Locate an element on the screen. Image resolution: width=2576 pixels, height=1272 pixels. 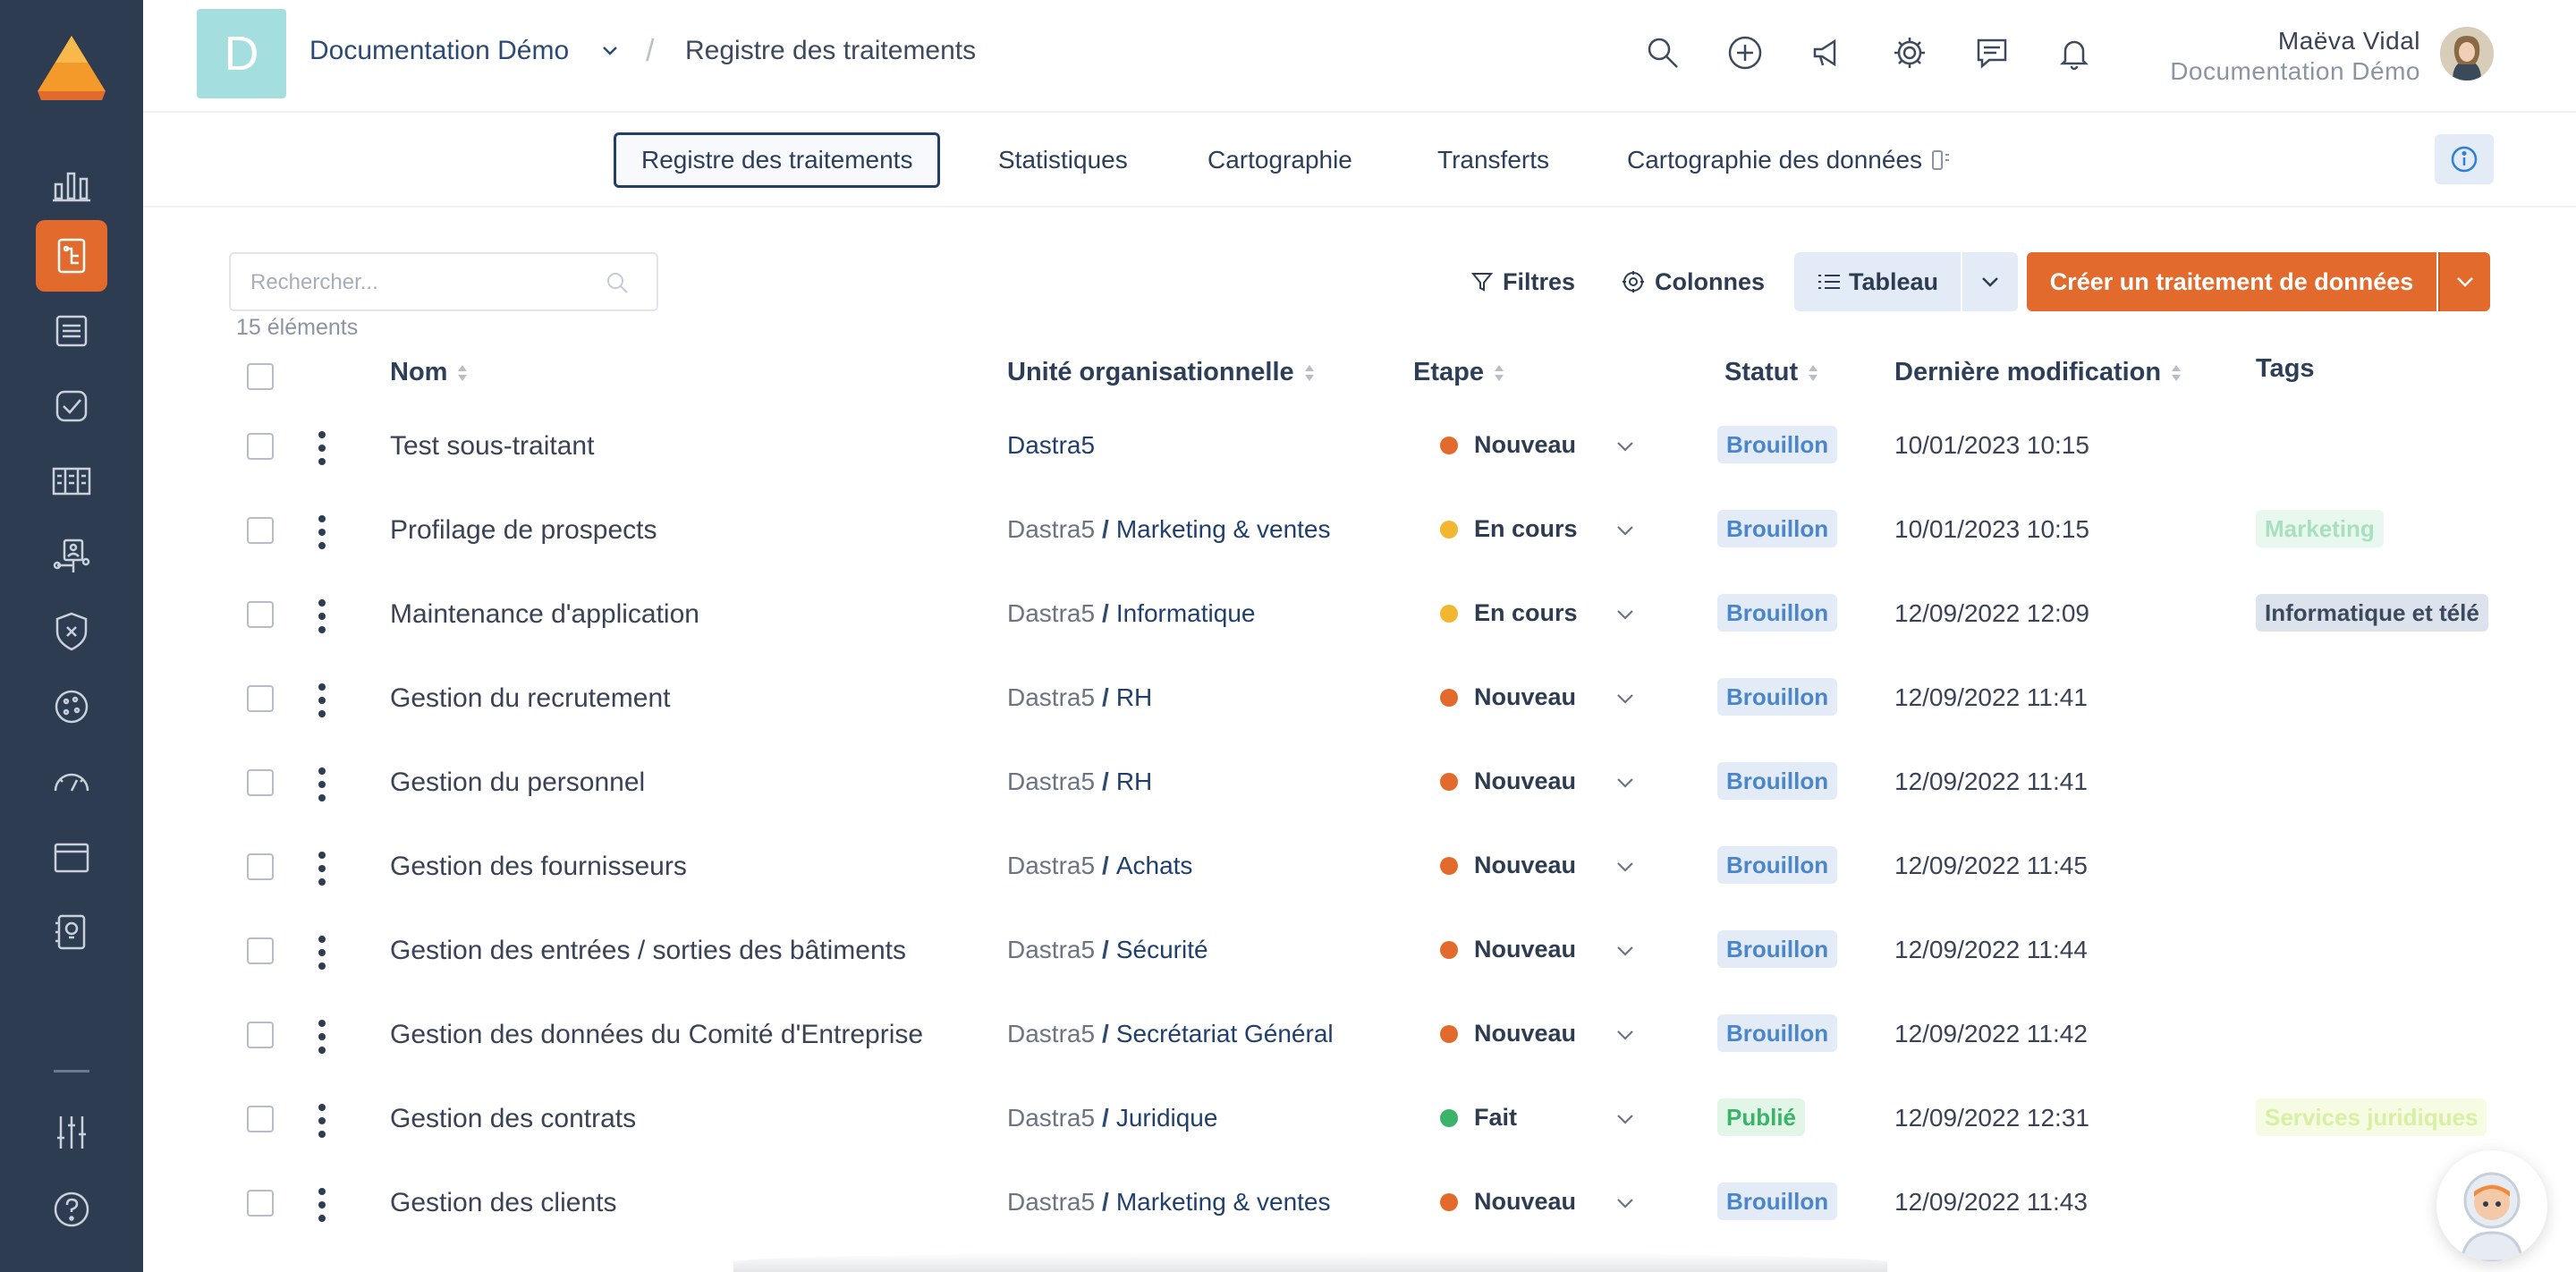
row-name: Gestion des contrats is located at coordinates (513, 1119).